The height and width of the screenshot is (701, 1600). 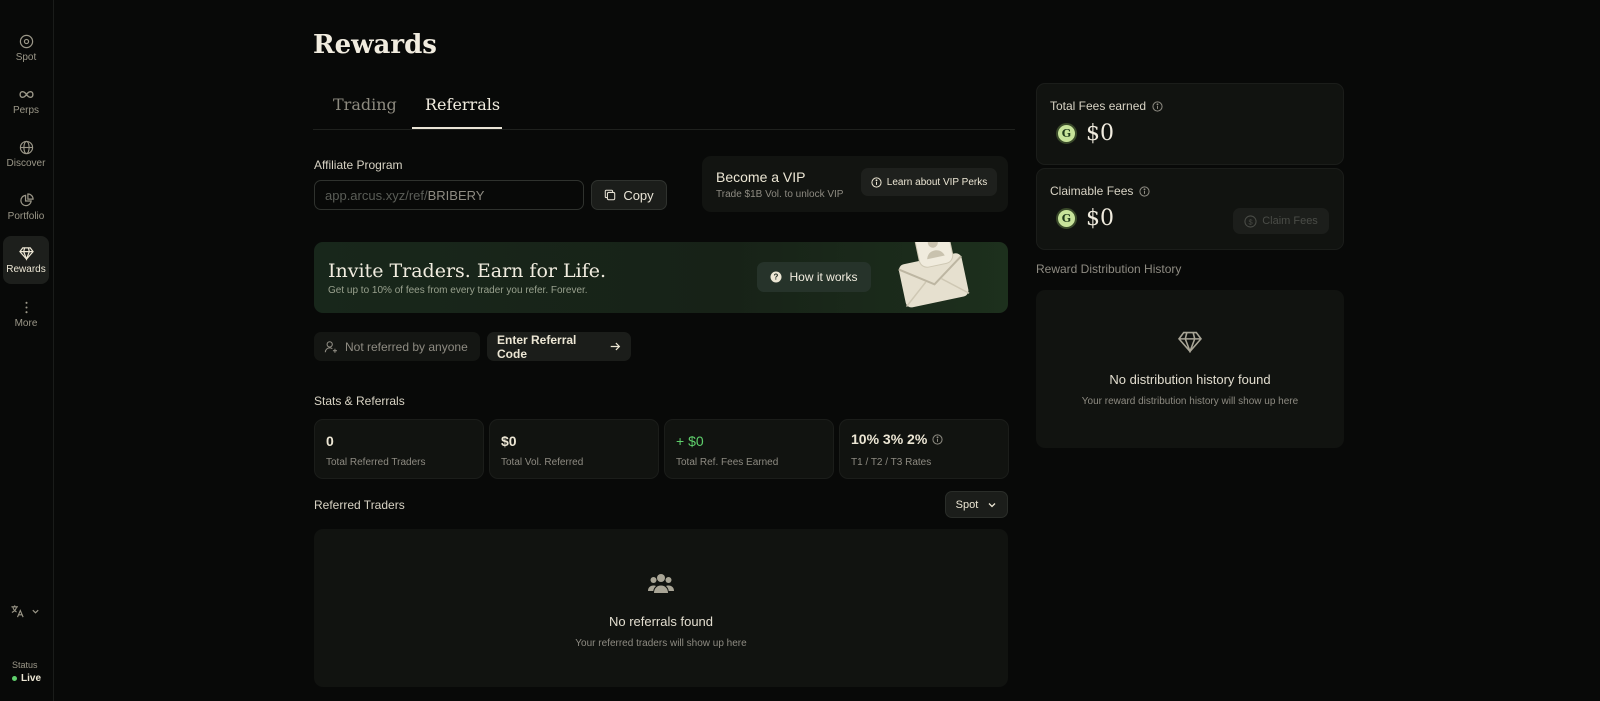 I want to click on vip-title: Become a VIP, so click(x=761, y=177).